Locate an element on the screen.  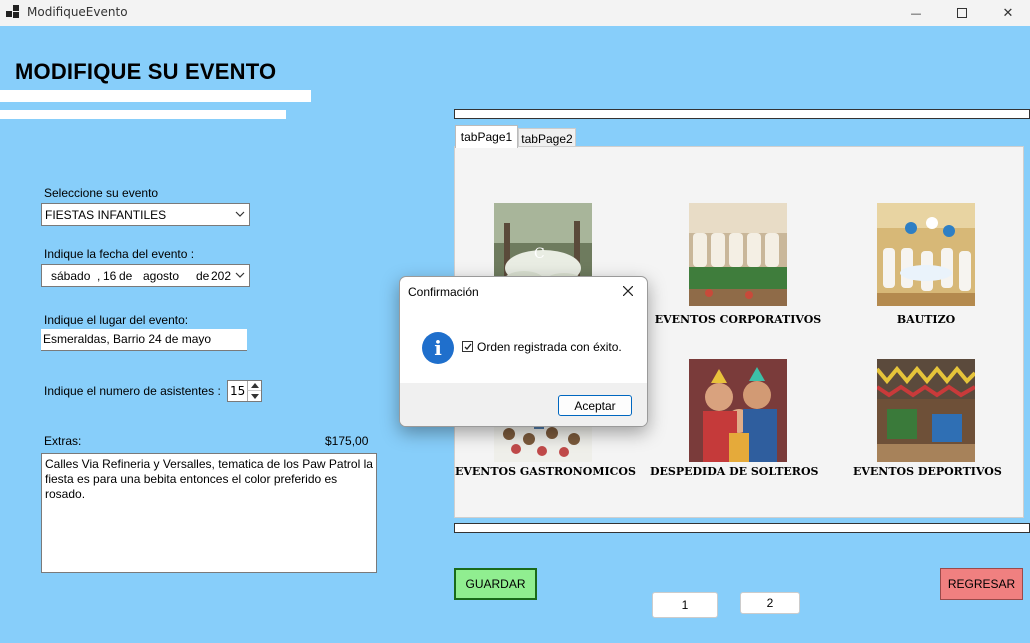
date-weekday: sábado is located at coordinates (71, 276).